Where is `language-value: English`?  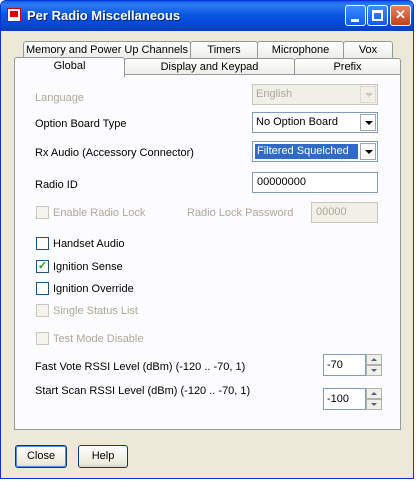 language-value: English is located at coordinates (274, 94).